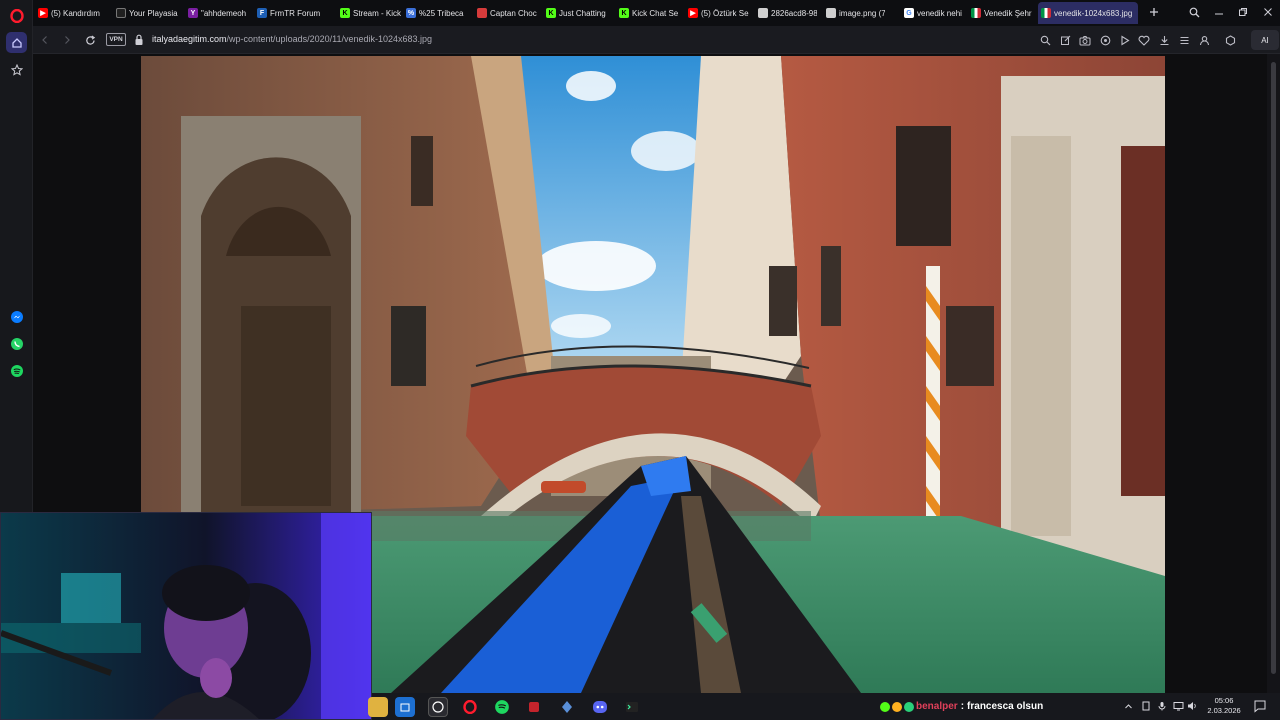 The height and width of the screenshot is (720, 1280). What do you see at coordinates (1204, 40) in the screenshot?
I see `profile-icon` at bounding box center [1204, 40].